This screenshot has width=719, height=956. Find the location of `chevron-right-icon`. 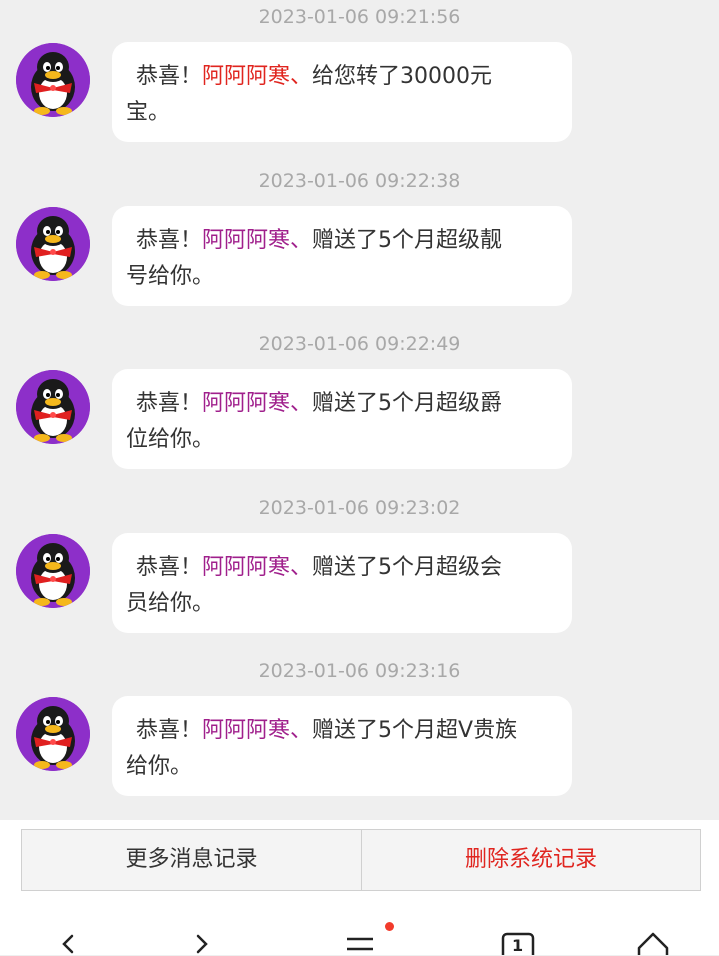

chevron-right-icon is located at coordinates (202, 944).